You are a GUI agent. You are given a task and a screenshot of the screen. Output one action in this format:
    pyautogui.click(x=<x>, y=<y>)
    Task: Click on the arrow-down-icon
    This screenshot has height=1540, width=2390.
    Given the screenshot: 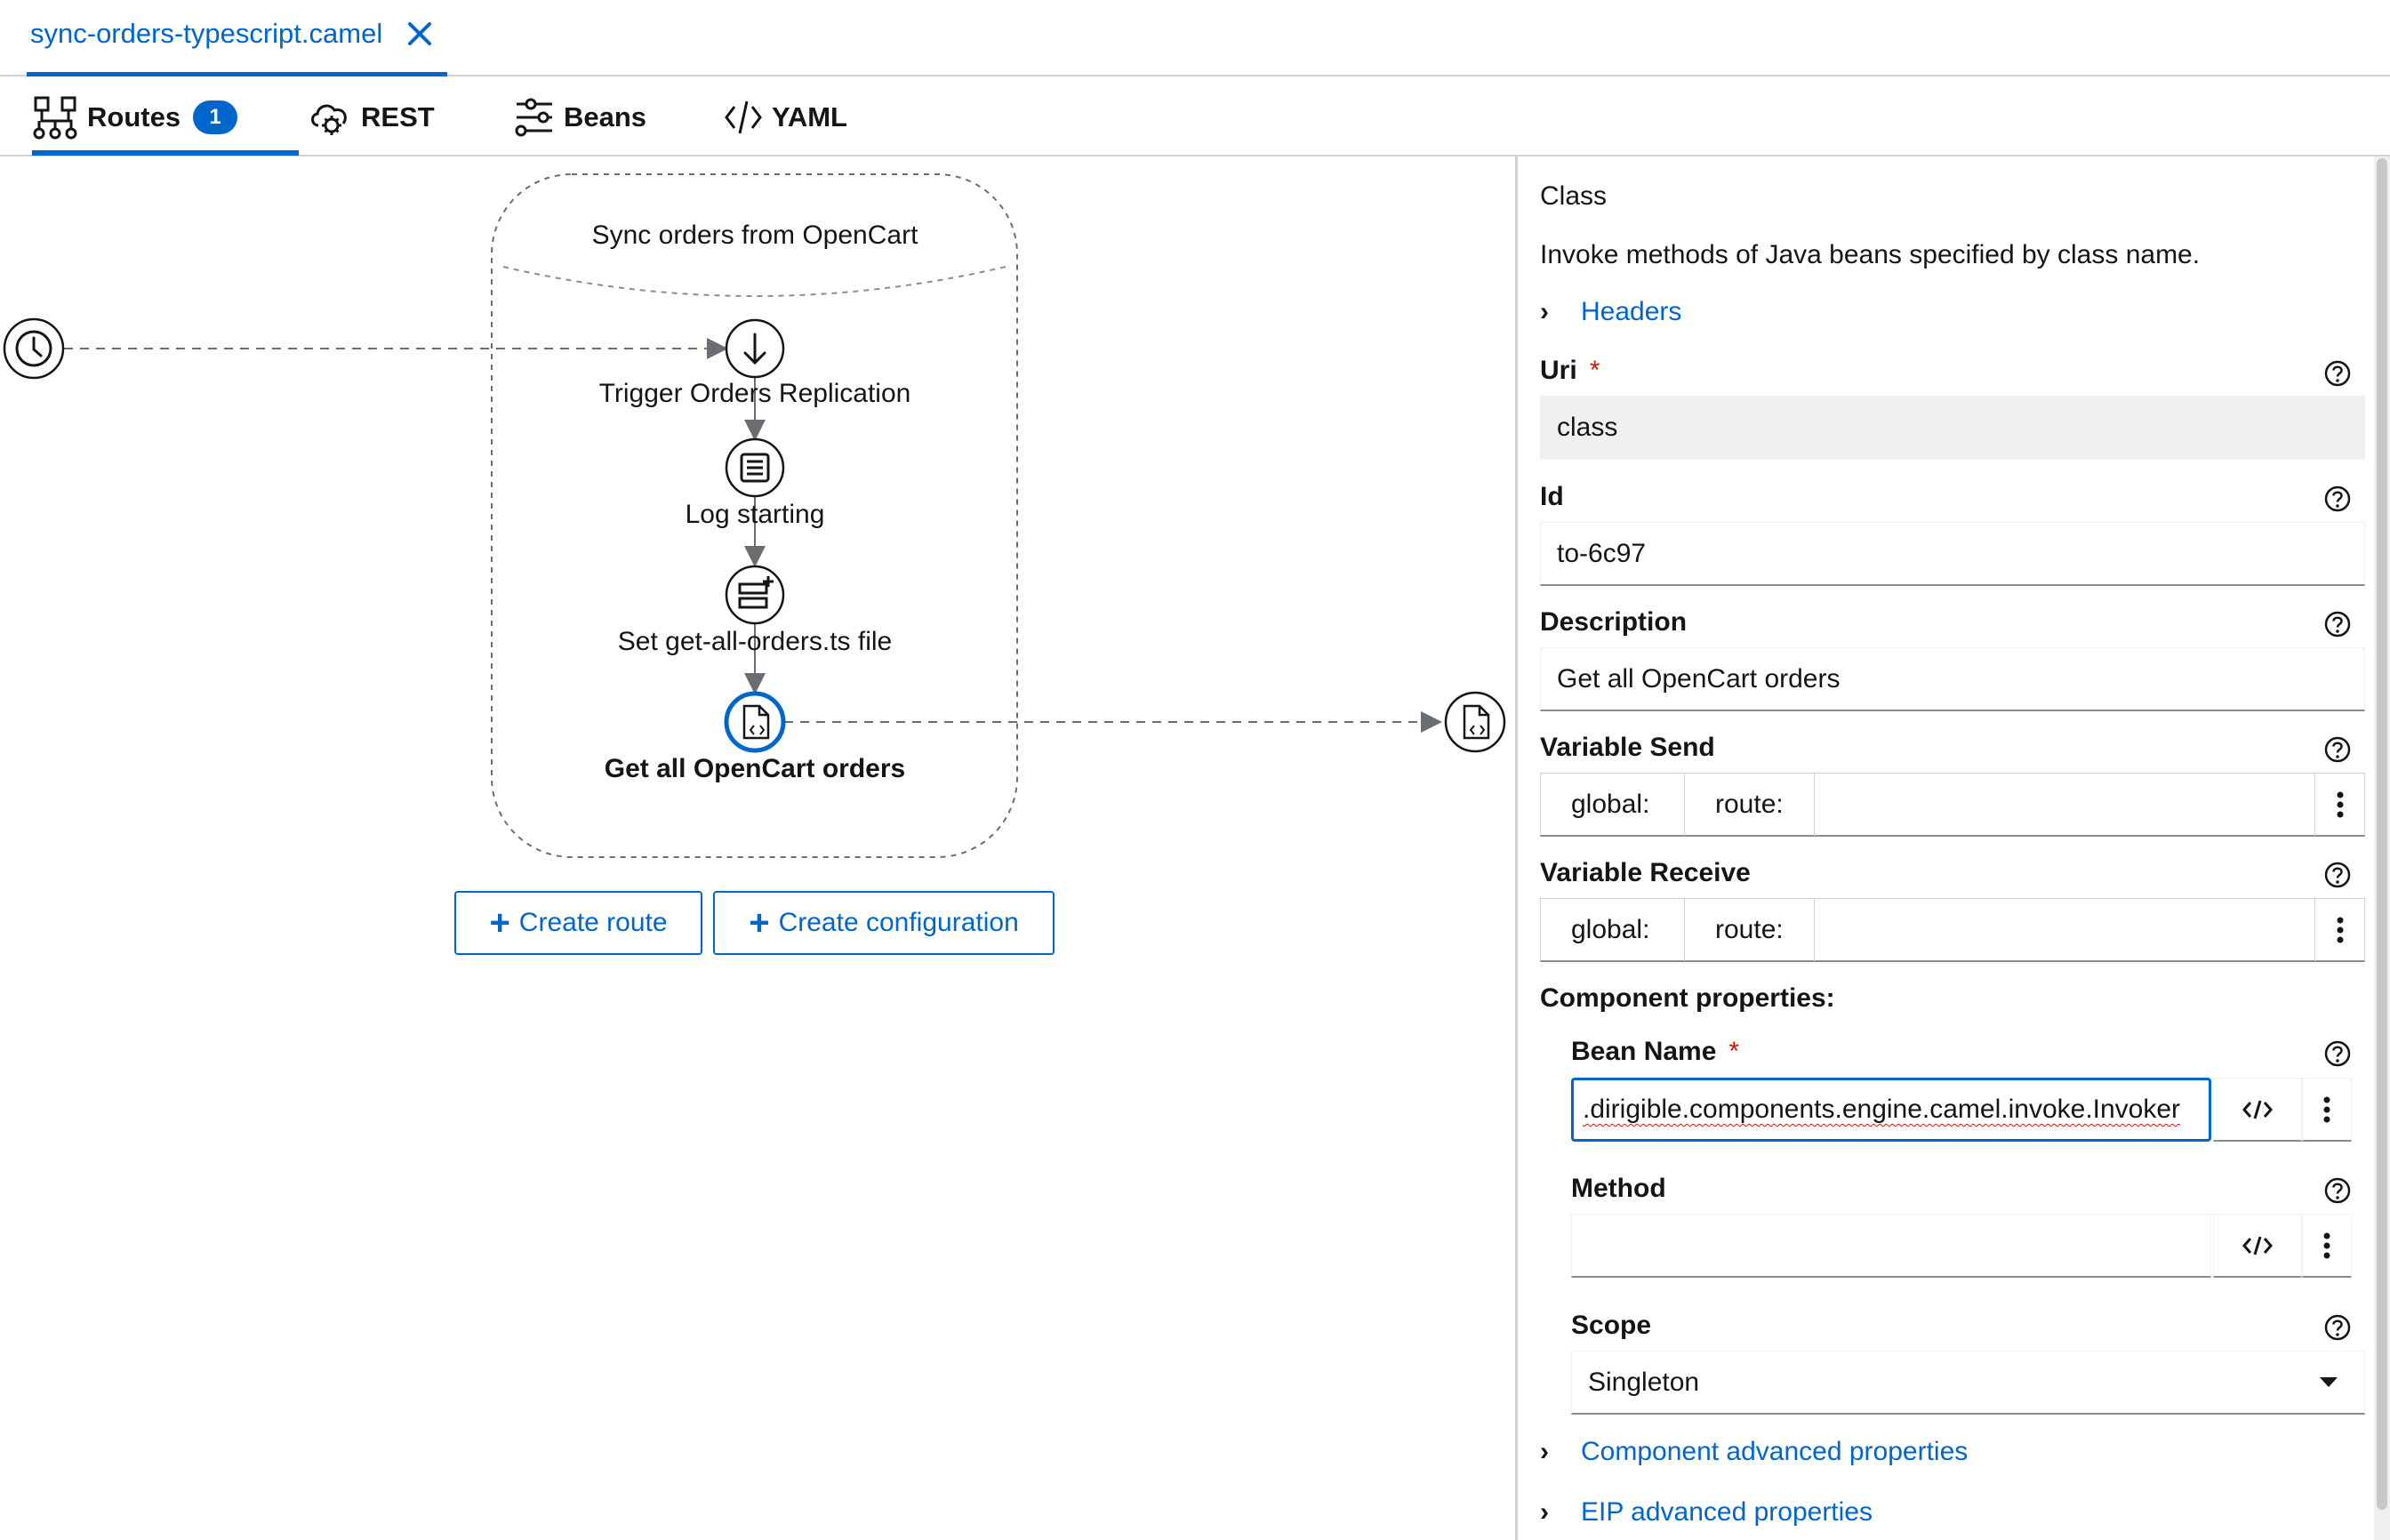 What is the action you would take?
    pyautogui.click(x=755, y=348)
    